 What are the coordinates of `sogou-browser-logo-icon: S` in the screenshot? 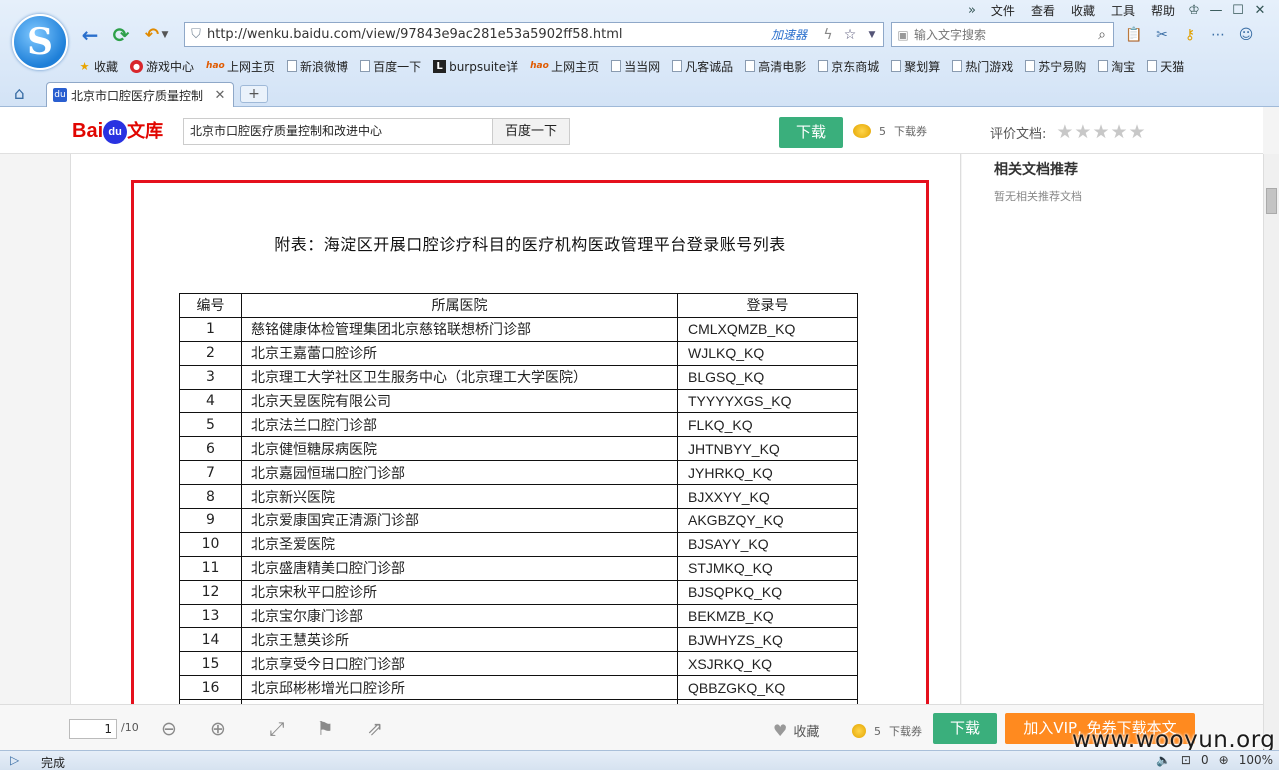 It's located at (40, 42).